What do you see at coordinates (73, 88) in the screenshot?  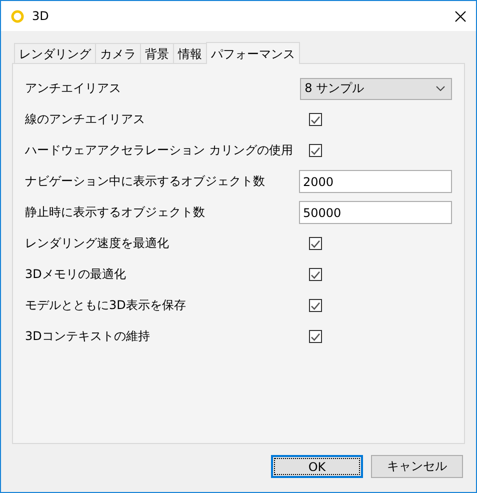 I see `setting-label: アンチエイリアス` at bounding box center [73, 88].